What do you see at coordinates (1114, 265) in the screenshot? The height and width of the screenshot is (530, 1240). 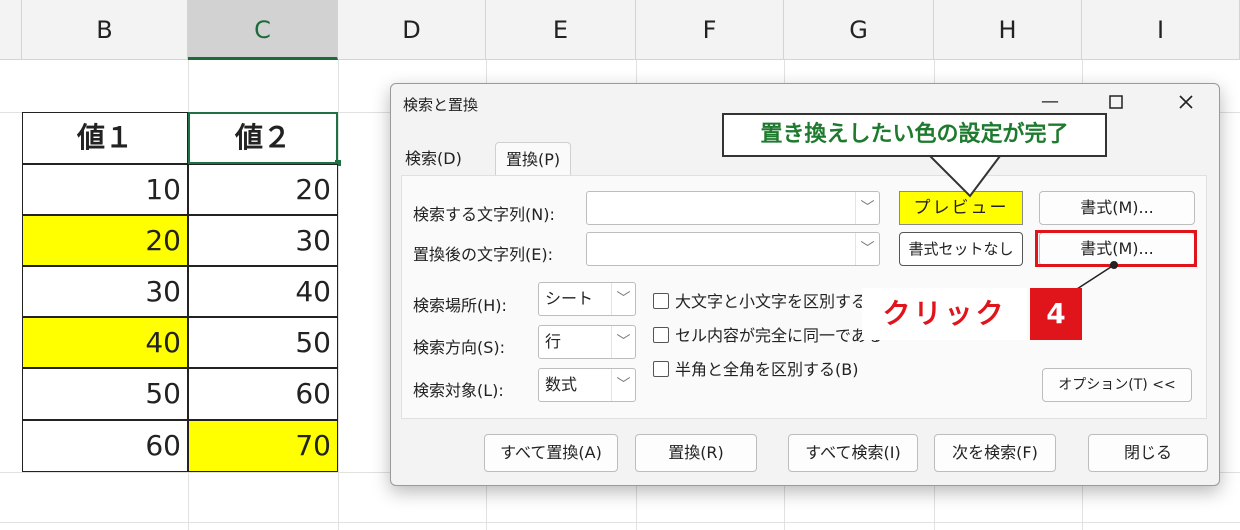 I see `leader-dot` at bounding box center [1114, 265].